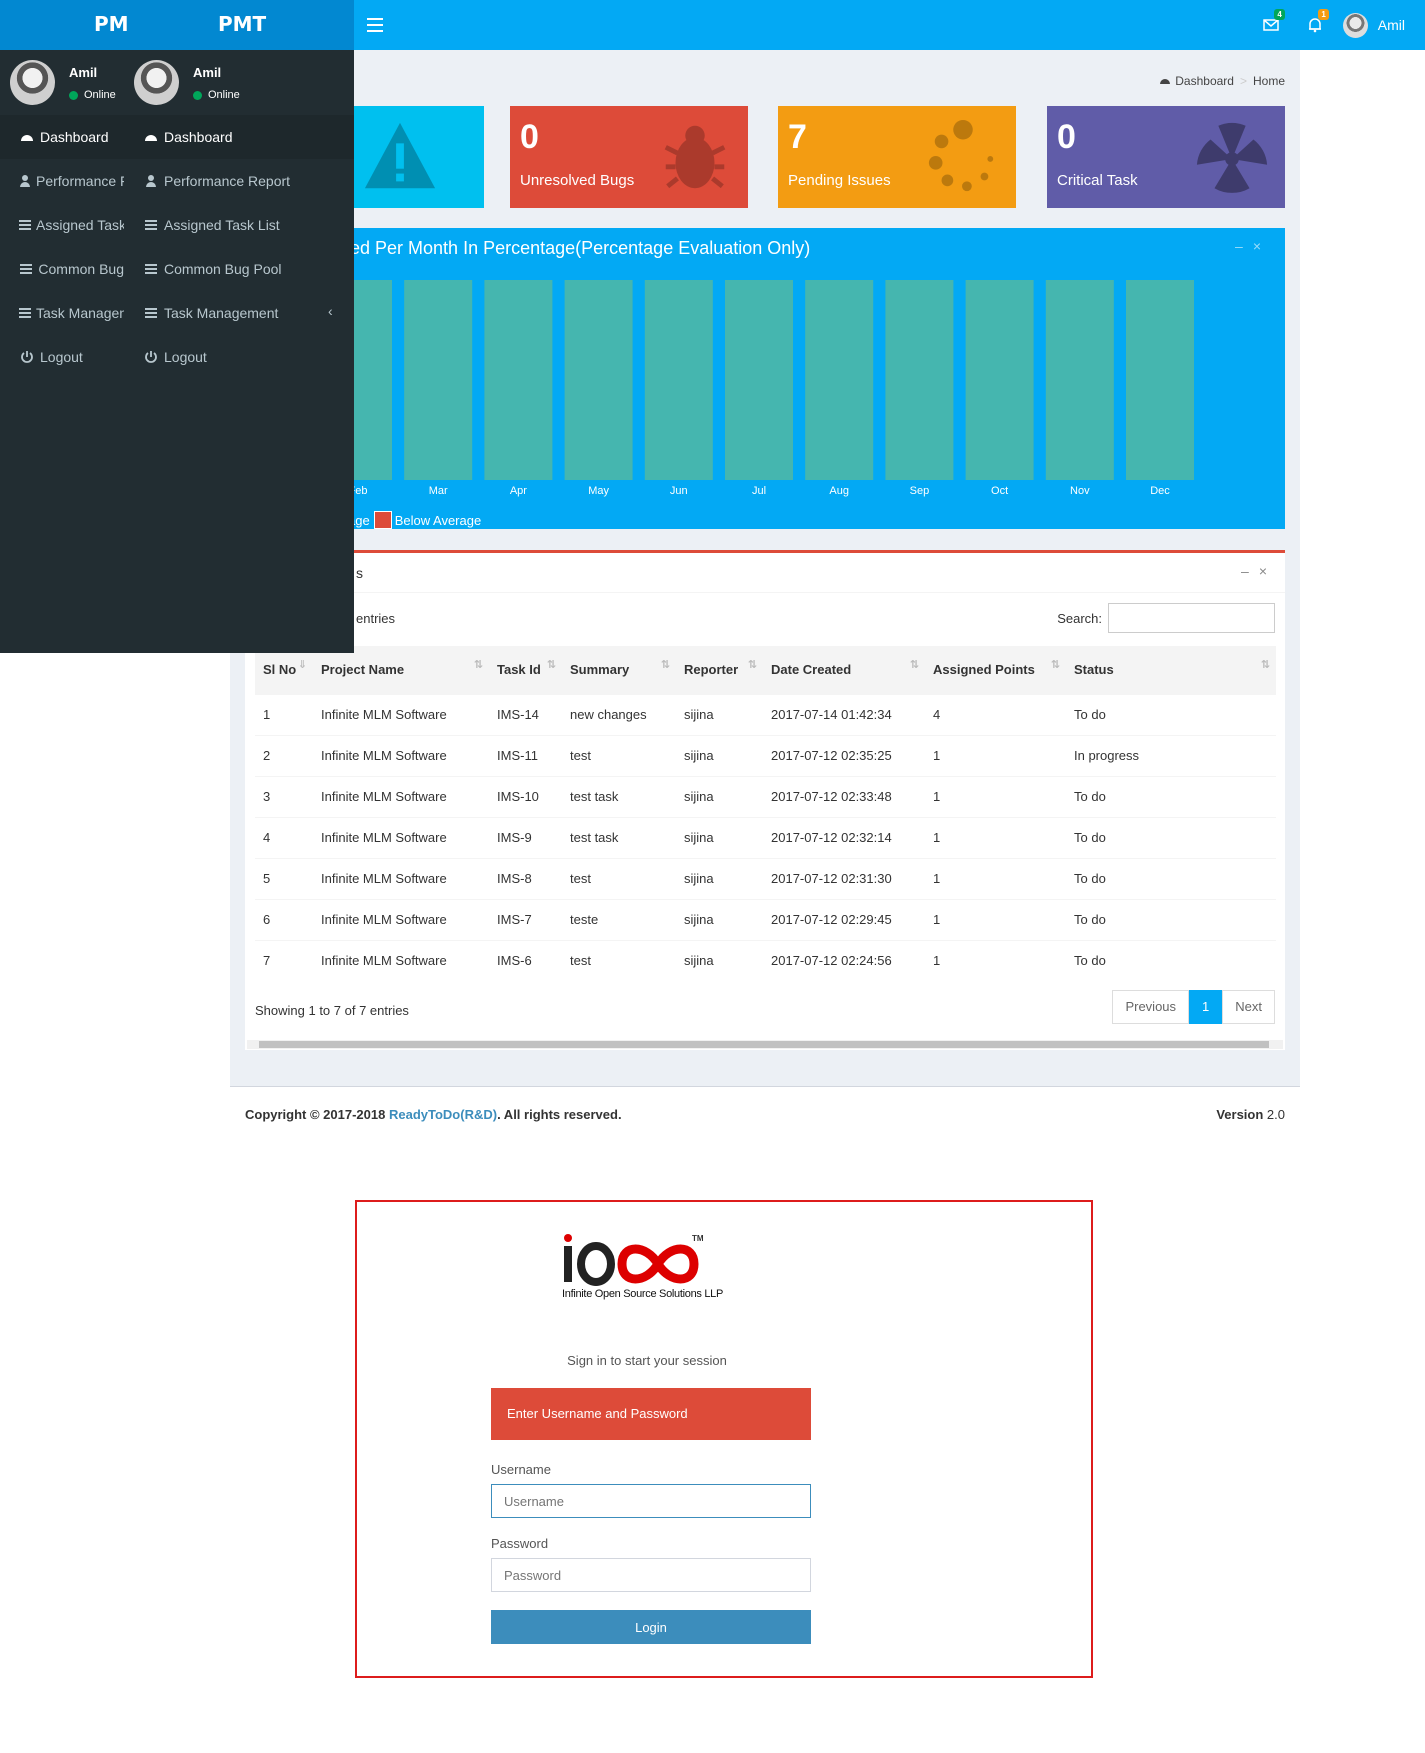 The image size is (1425, 1753). Describe the element at coordinates (839, 380) in the screenshot. I see `bar-aug` at that location.